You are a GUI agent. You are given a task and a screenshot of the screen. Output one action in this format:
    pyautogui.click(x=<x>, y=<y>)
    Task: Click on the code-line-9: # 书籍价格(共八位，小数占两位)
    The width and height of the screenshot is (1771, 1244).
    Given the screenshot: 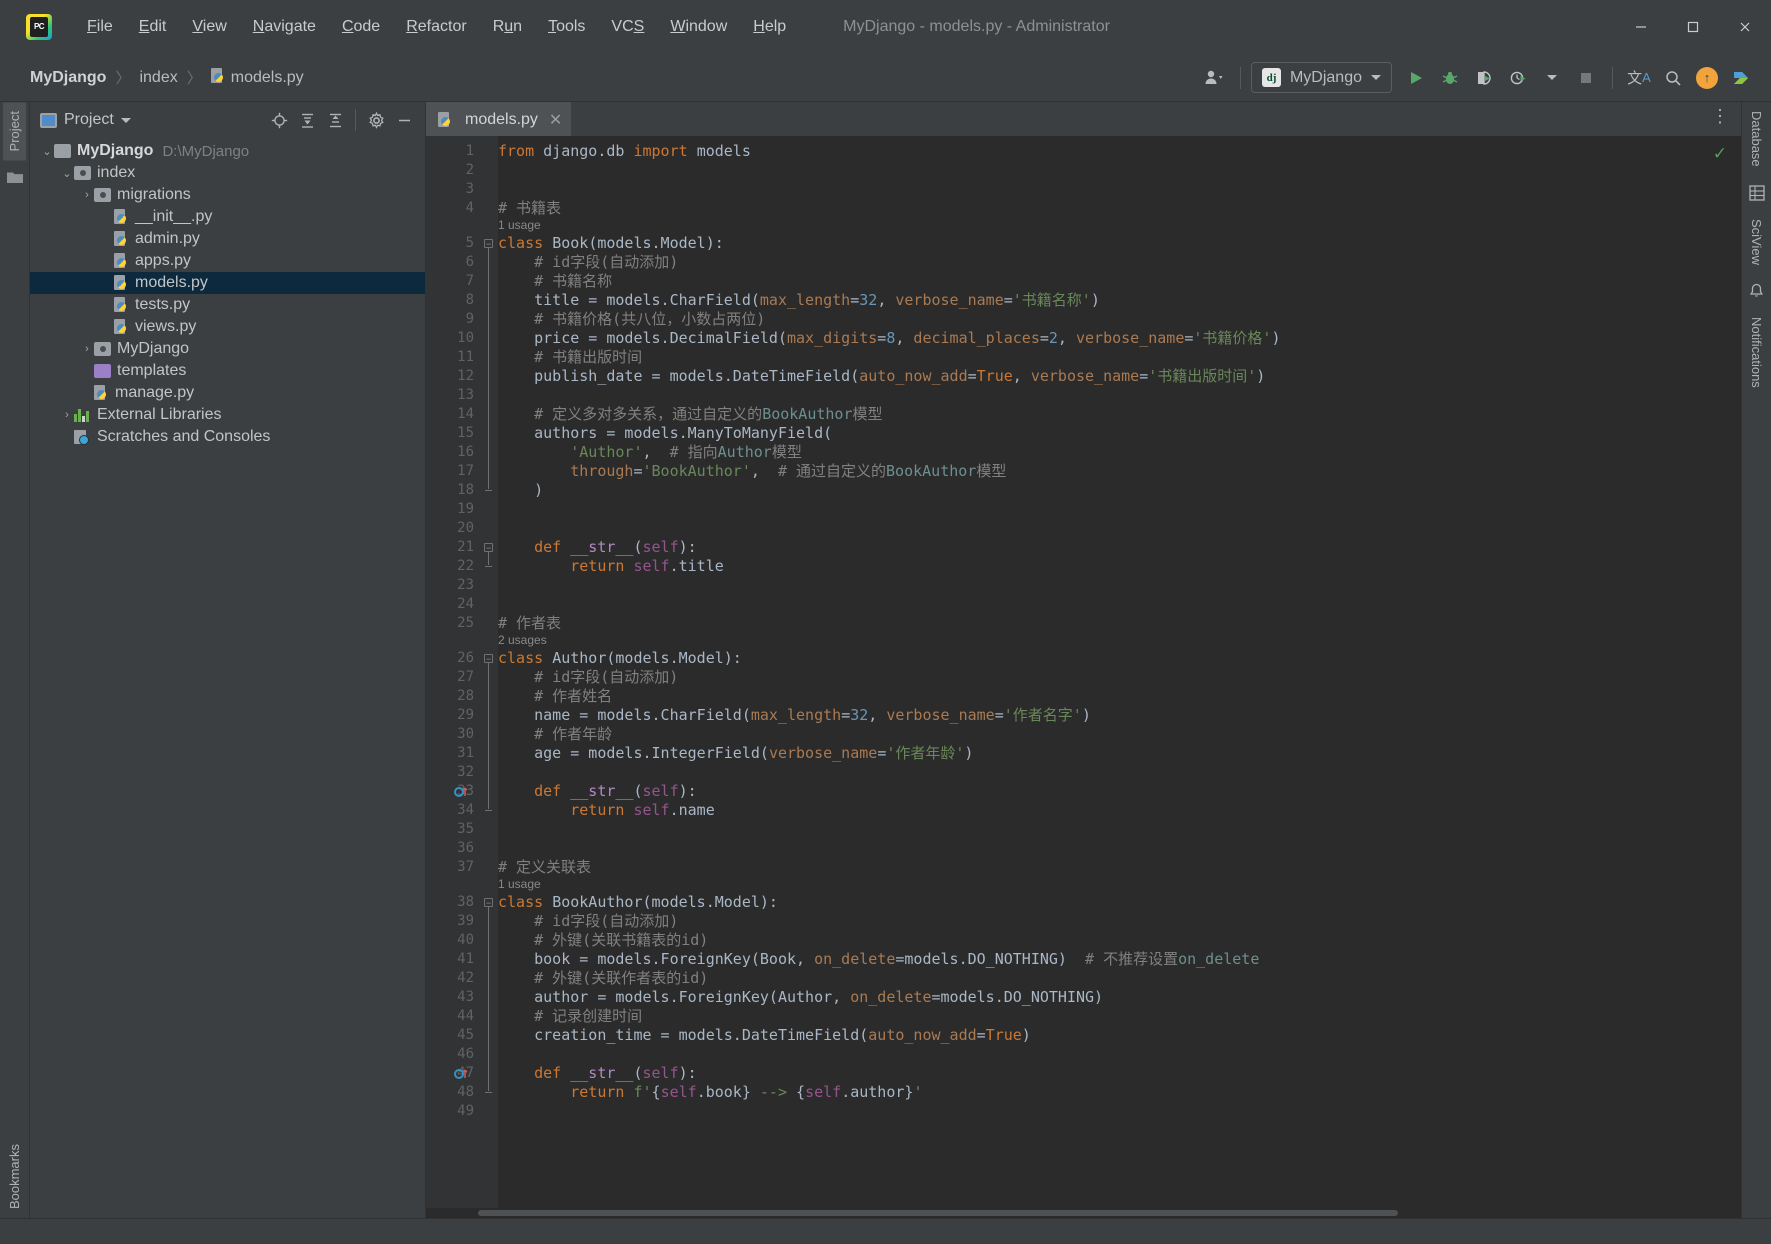 What is the action you would take?
    pyautogui.click(x=631, y=319)
    